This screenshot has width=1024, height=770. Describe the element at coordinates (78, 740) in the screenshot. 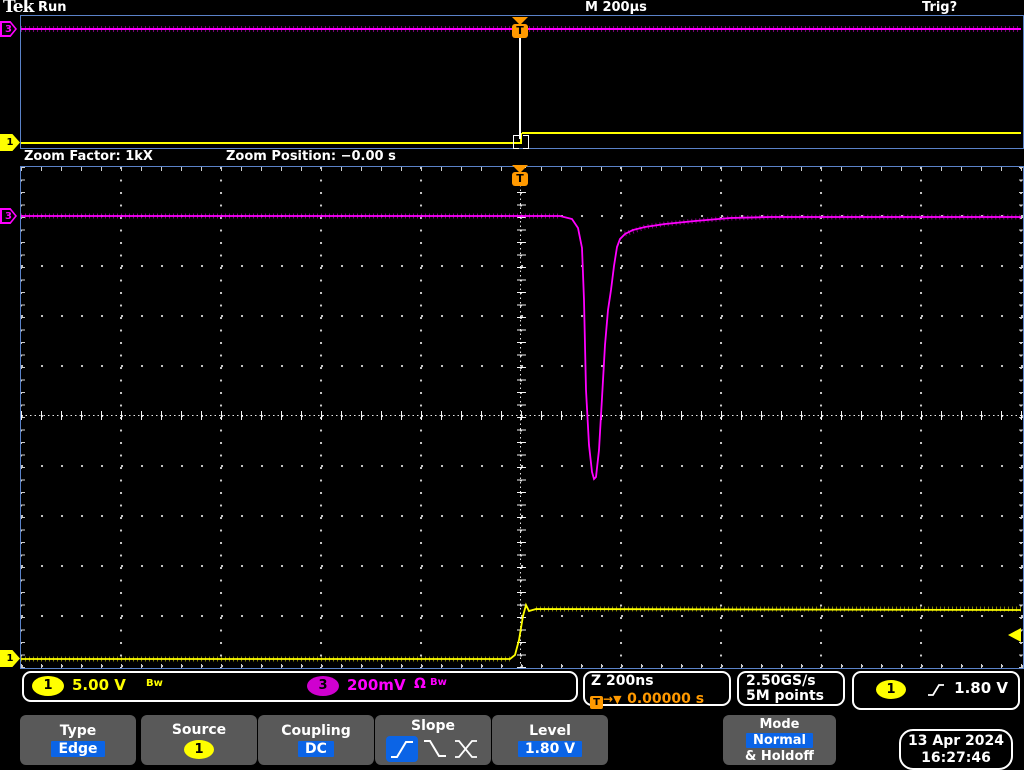

I see `menu-type-button: Type Edge` at that location.